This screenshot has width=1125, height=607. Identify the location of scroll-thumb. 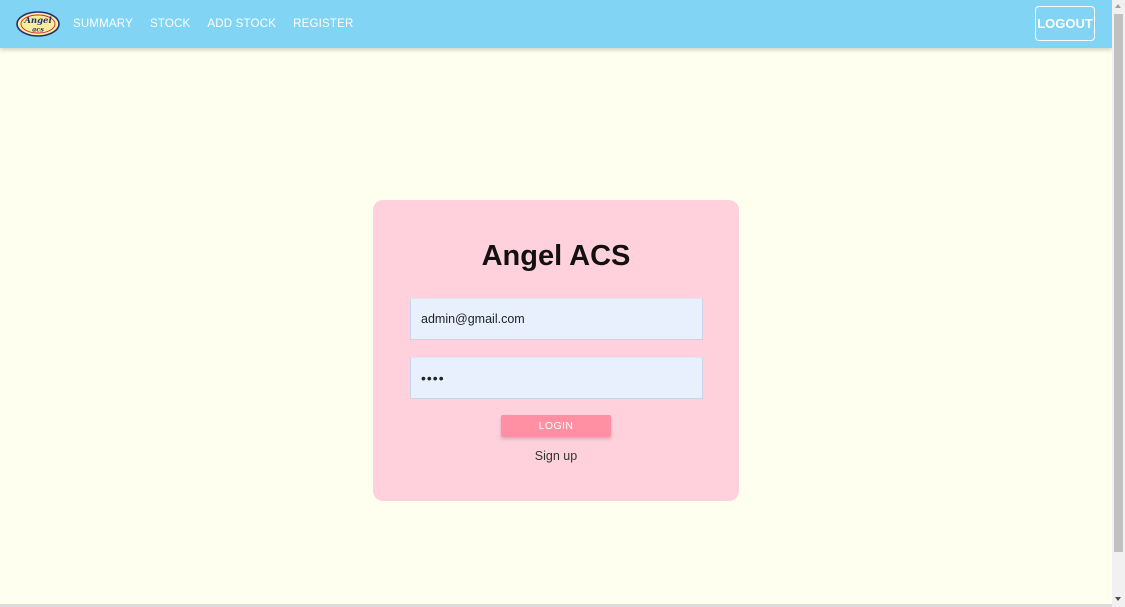
(1118, 283).